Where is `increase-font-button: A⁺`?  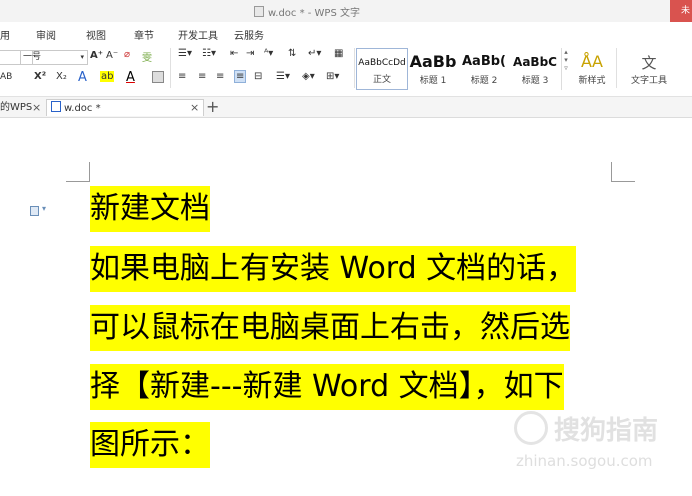
increase-font-button: A⁺ is located at coordinates (96, 55).